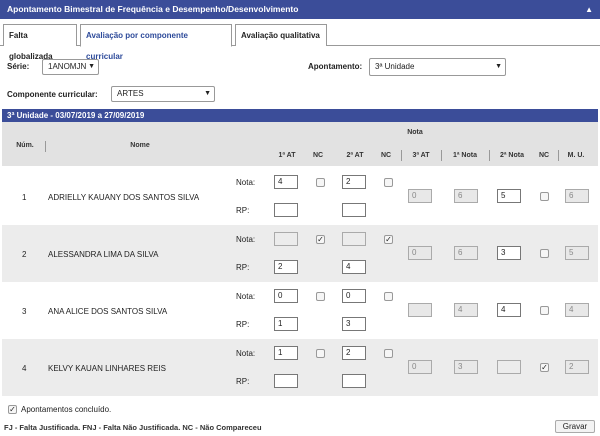 The width and height of the screenshot is (600, 436). I want to click on componente-select: ARTES ▼, so click(163, 94).